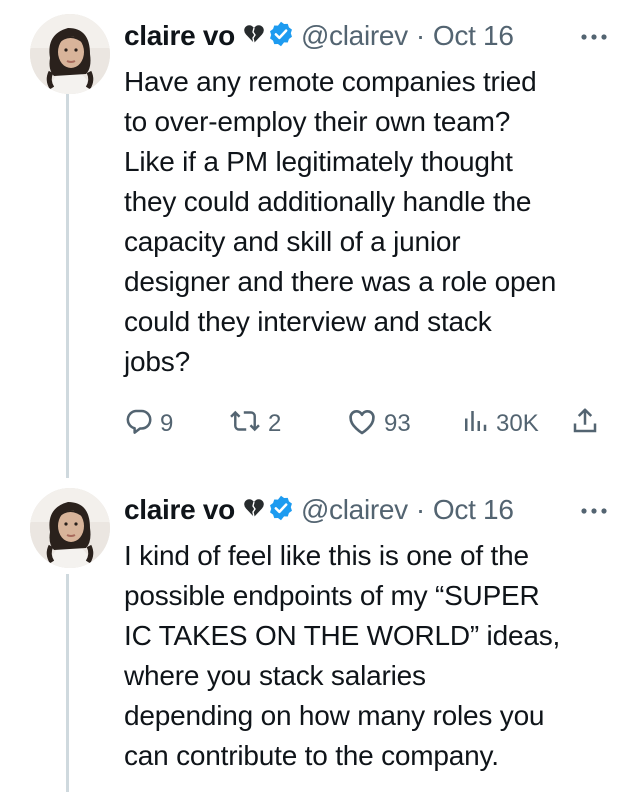 The height and width of the screenshot is (792, 634). What do you see at coordinates (311, 755) in the screenshot?
I see `tweet-text-line: can contribute to the company.` at bounding box center [311, 755].